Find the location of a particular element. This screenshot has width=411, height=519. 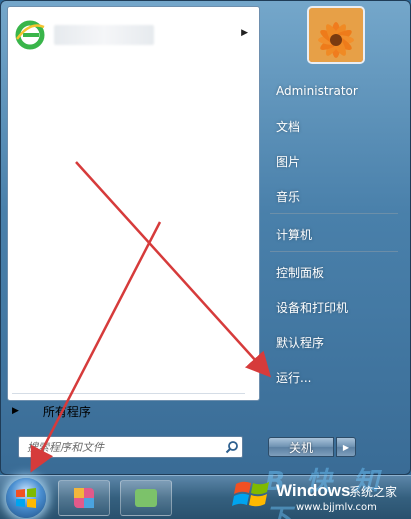

shutdown-button: 关机 is located at coordinates (301, 447).